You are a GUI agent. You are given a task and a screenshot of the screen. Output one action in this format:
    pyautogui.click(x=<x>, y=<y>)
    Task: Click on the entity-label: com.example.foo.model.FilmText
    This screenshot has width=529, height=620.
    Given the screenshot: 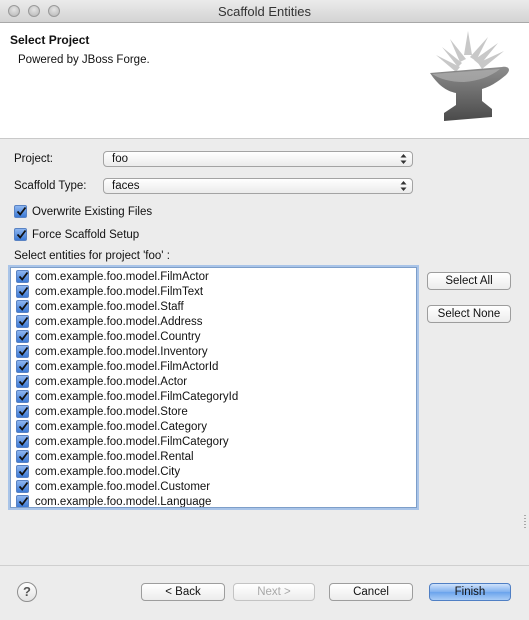 What is the action you would take?
    pyautogui.click(x=119, y=291)
    